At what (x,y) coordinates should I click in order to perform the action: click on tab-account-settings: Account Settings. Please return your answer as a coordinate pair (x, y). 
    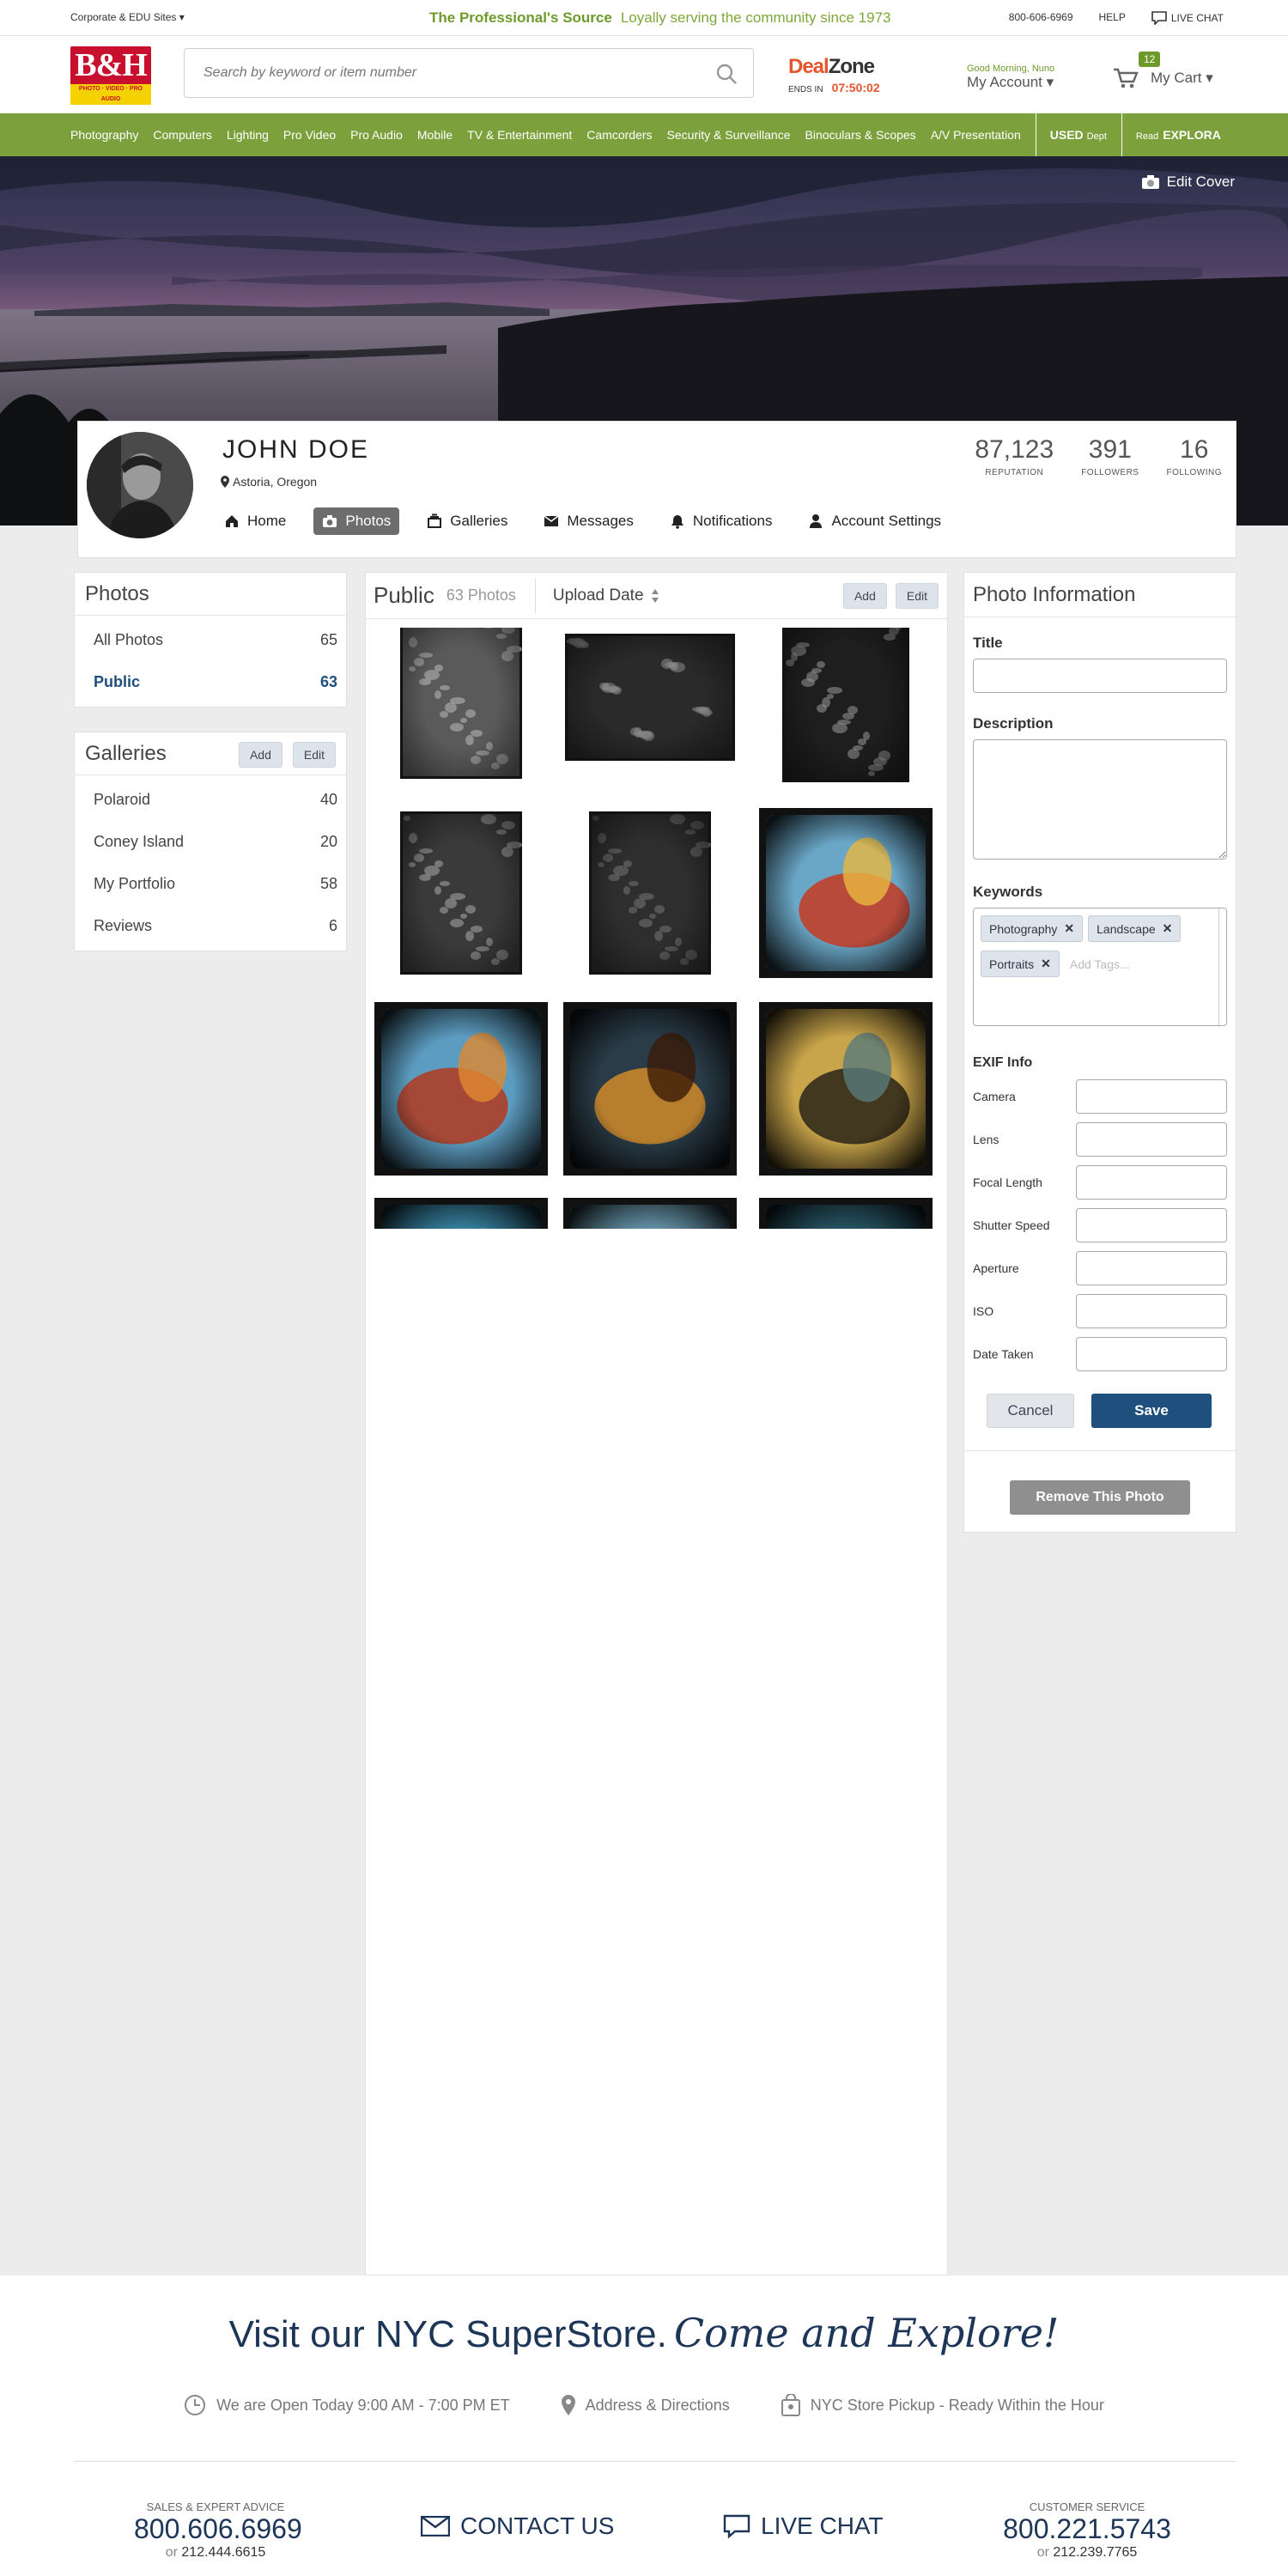
    Looking at the image, I should click on (874, 521).